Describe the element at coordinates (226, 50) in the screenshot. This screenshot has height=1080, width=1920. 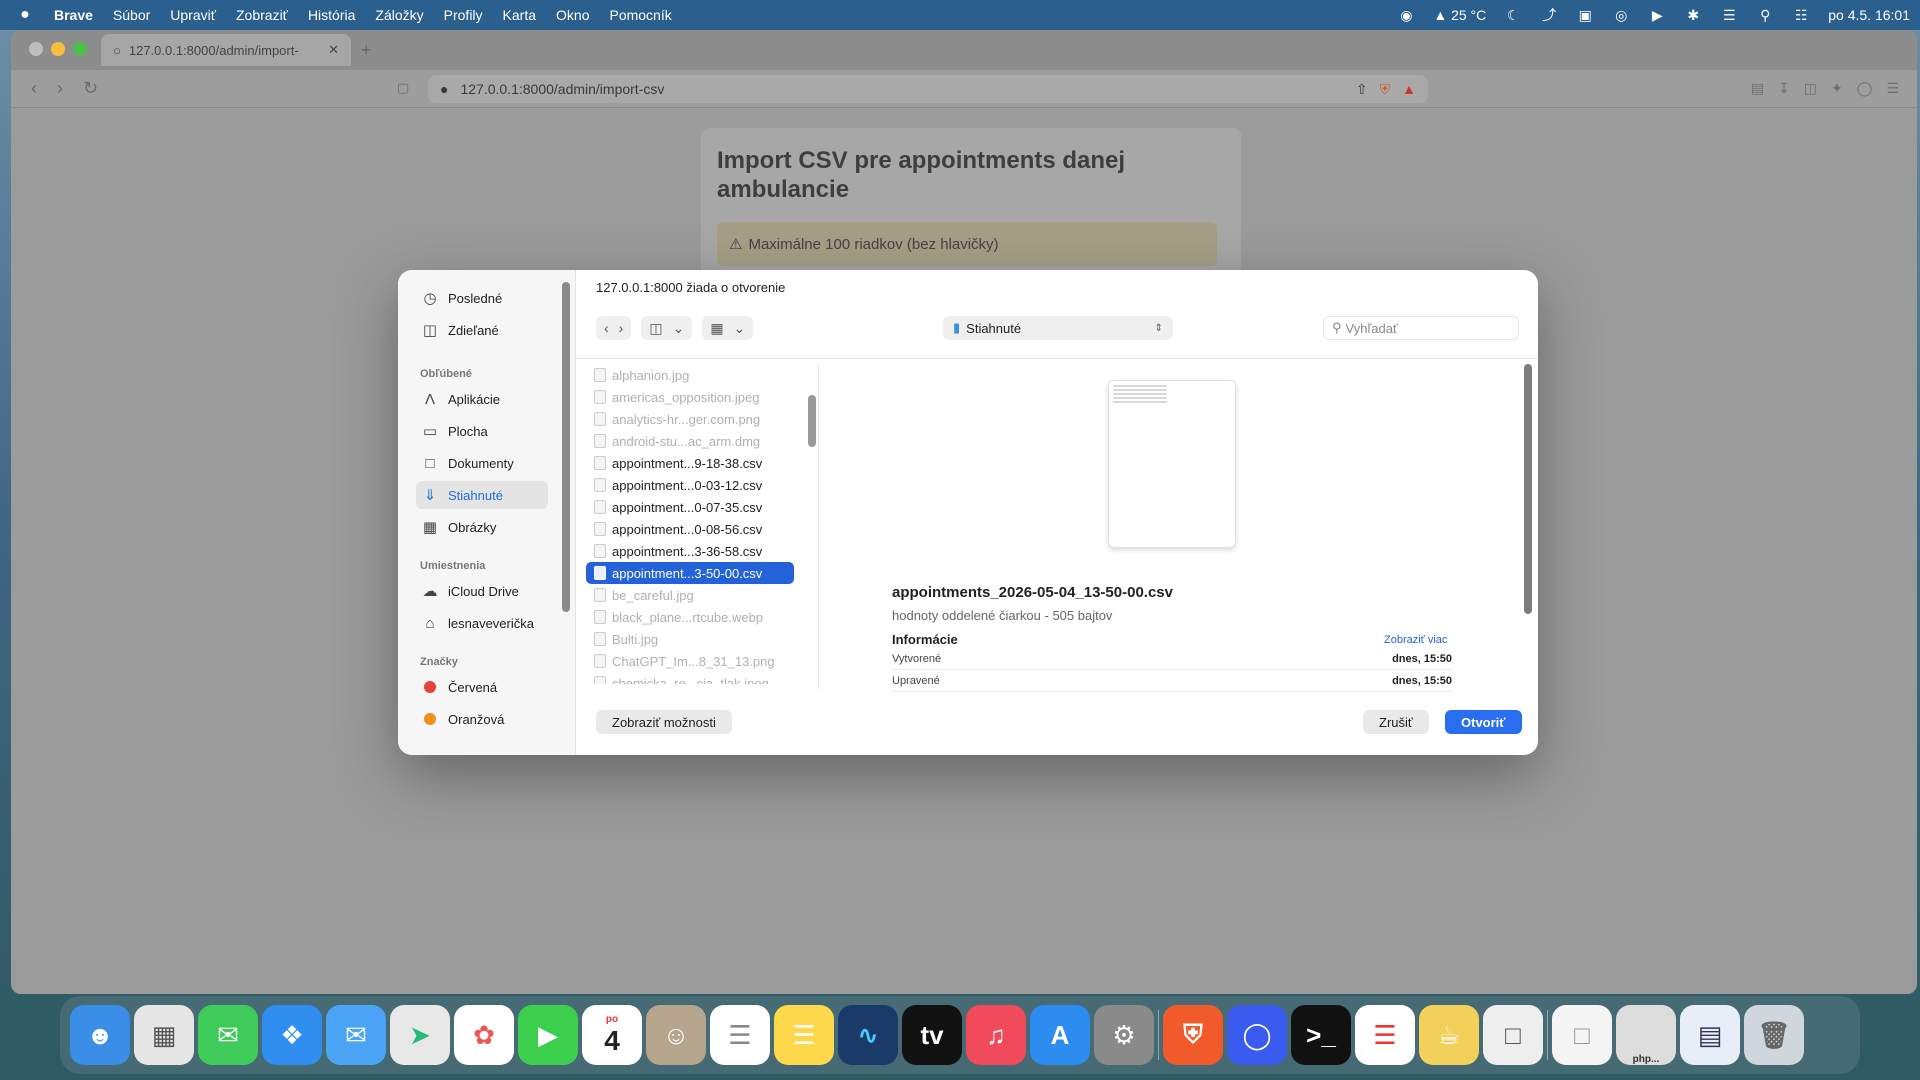
I see `browser-tab: ○ 127.0.0.1:8000/admin/import- ✕` at that location.